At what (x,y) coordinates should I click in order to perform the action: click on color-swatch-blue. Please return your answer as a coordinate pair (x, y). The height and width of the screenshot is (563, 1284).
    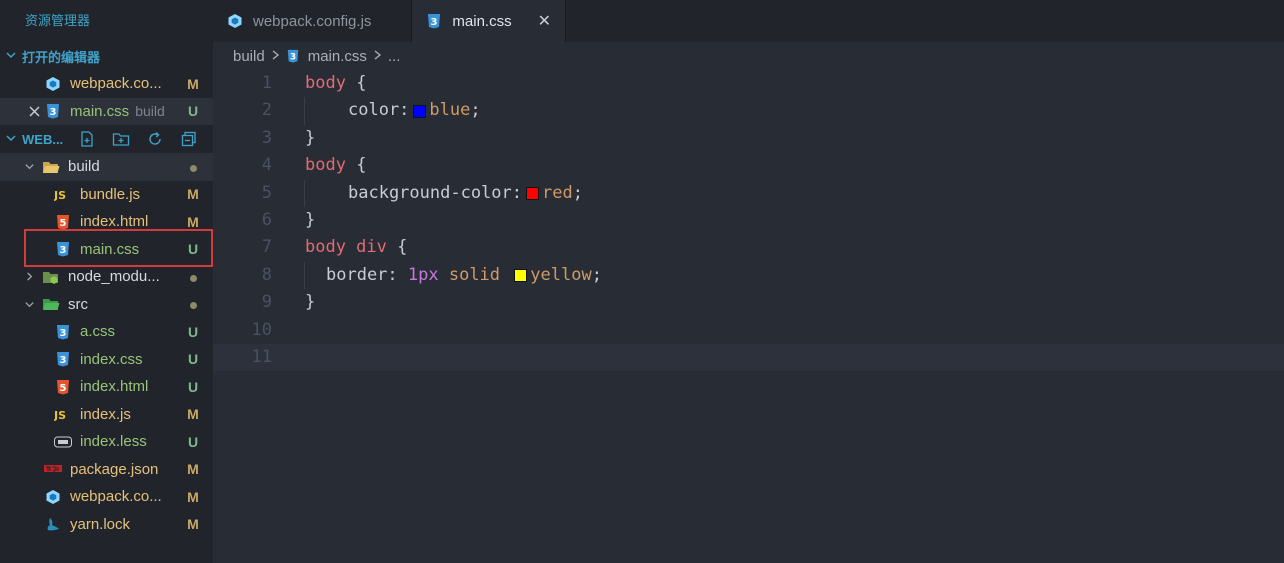
    Looking at the image, I should click on (420, 111).